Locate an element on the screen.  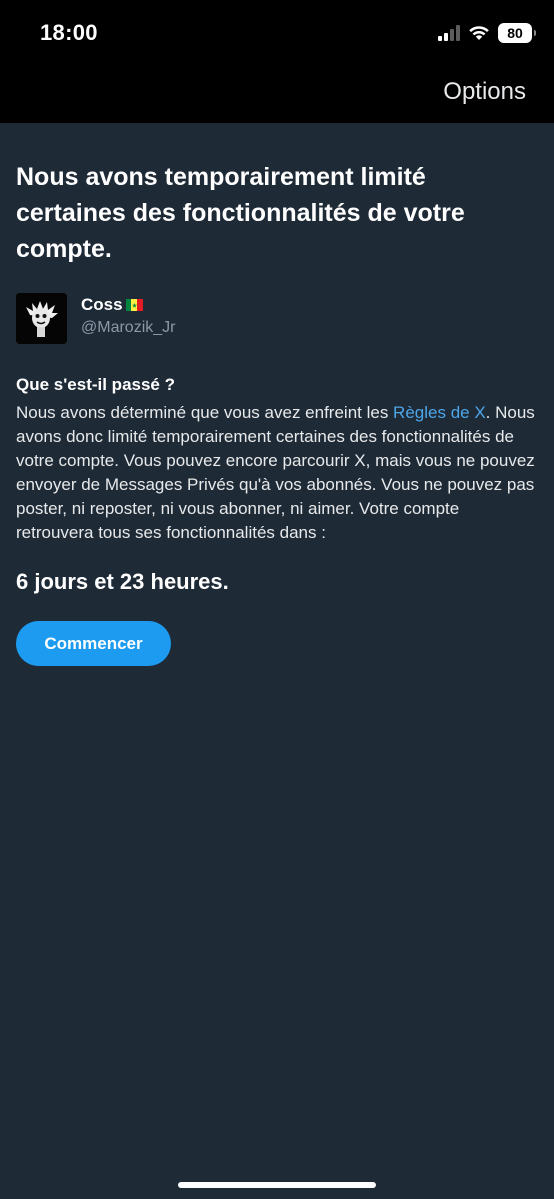
avatar is located at coordinates (41, 318).